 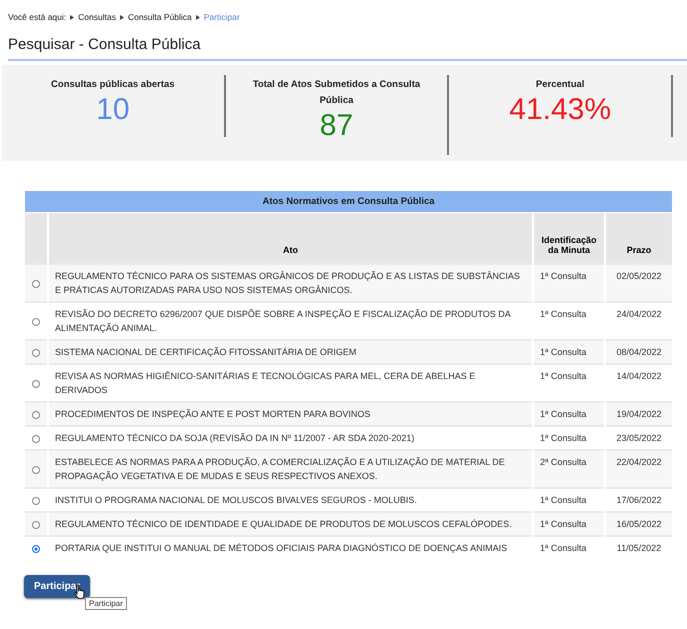 I want to click on table-cell: 02/05/2022, so click(x=638, y=283).